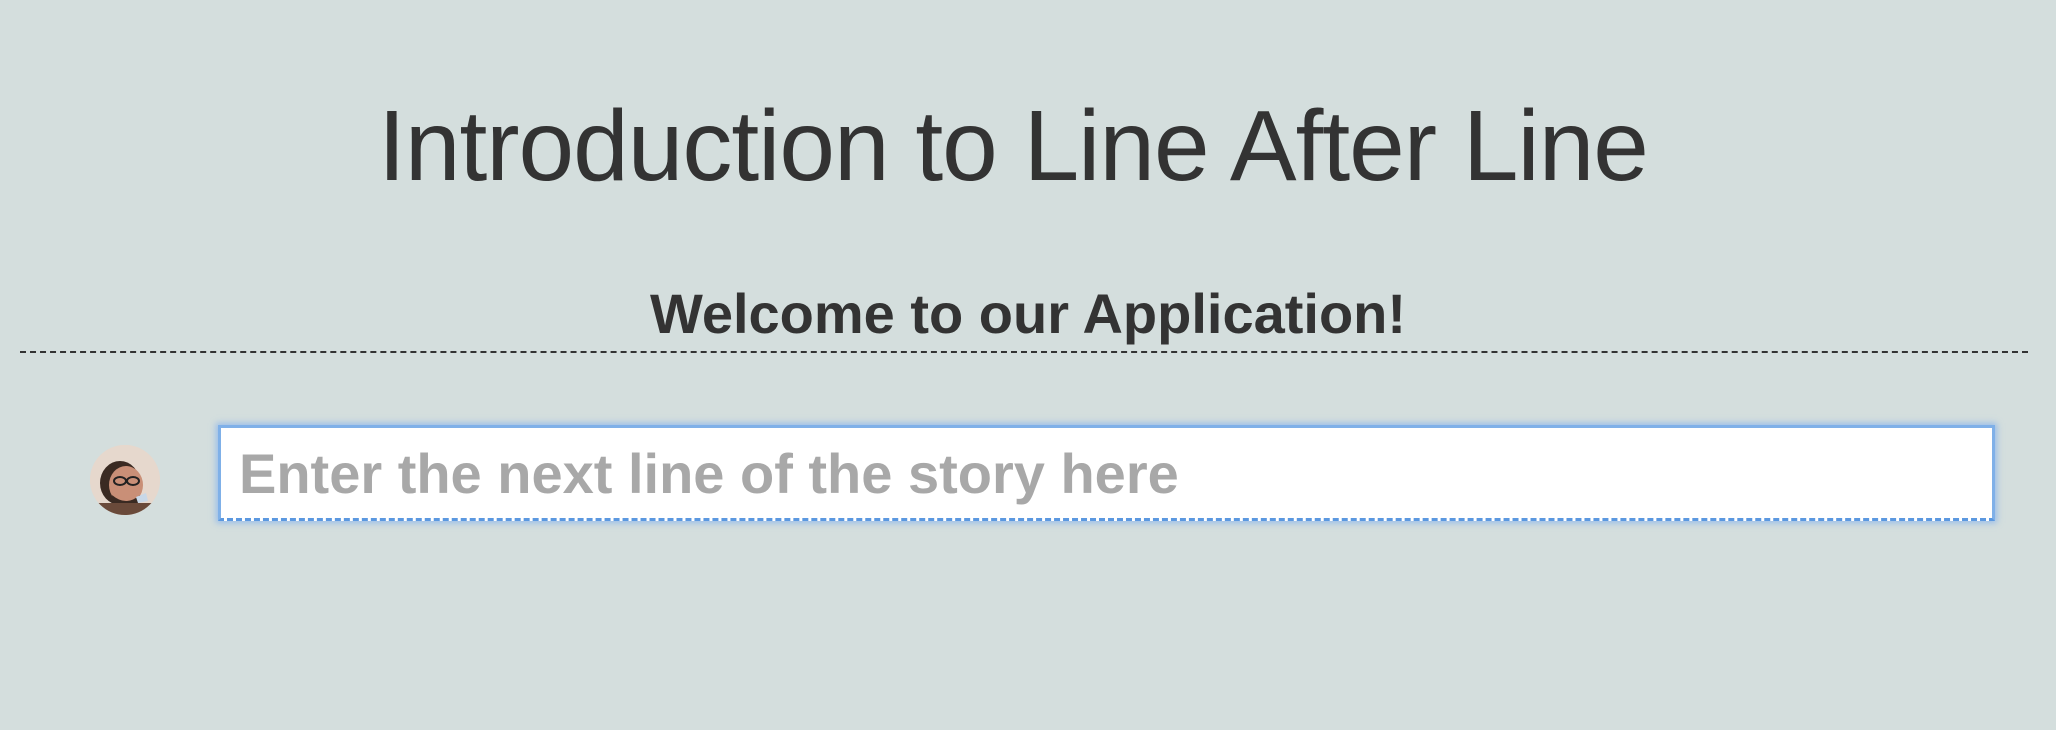  Describe the element at coordinates (1028, 313) in the screenshot. I see `welcome-heading: Welcome to our Application!` at that location.